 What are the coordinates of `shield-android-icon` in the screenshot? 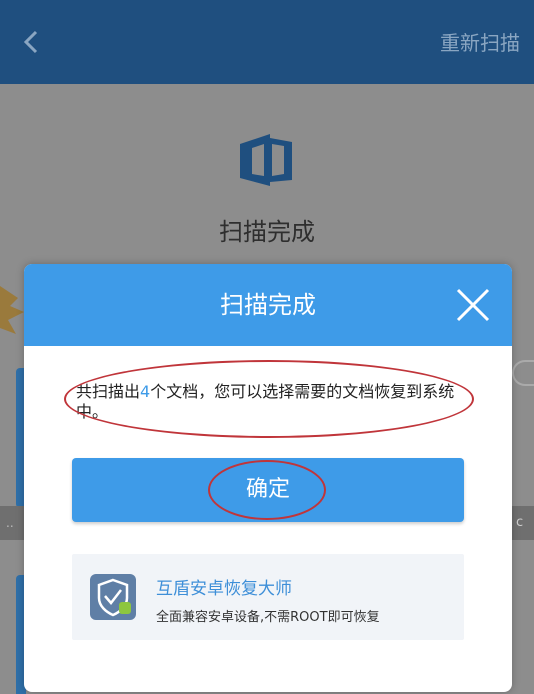 It's located at (113, 597).